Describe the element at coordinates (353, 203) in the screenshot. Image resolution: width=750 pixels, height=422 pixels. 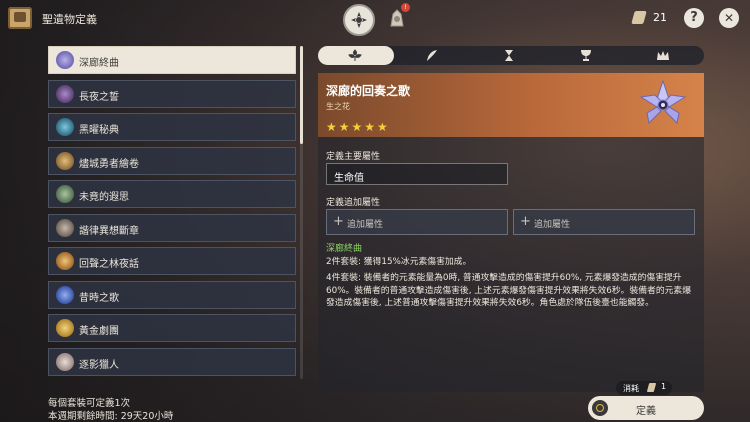
I see `sub-stat-heading: 定義追加屬性` at that location.